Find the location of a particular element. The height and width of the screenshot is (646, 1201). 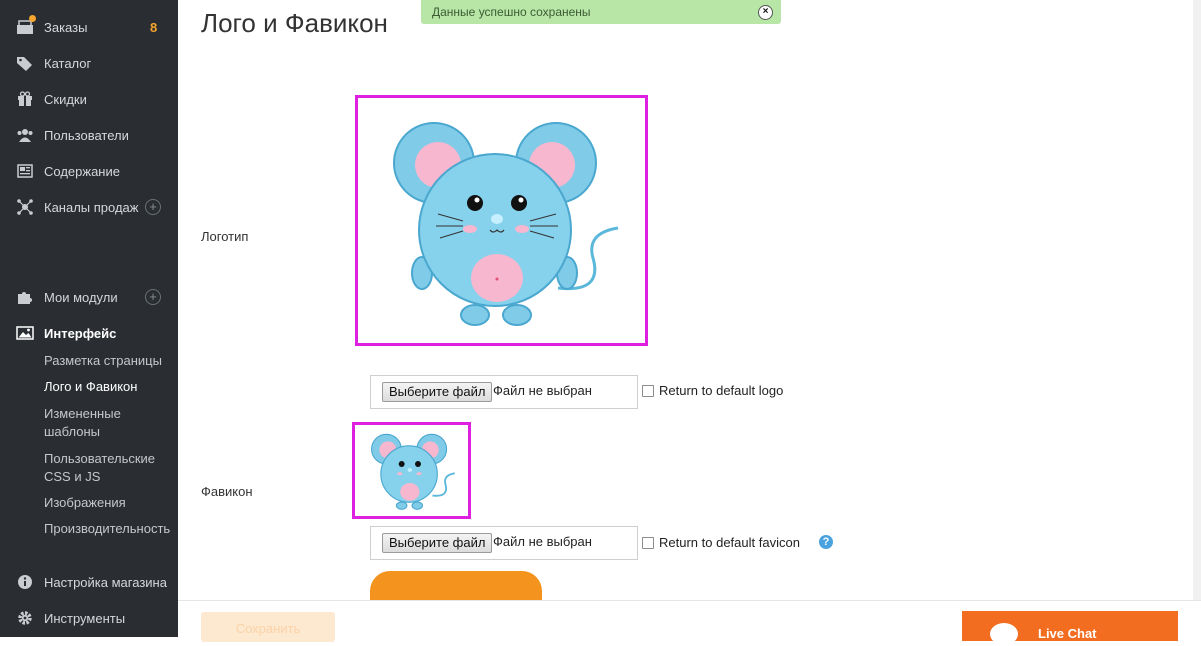

reset-logo-option: Return to default logo is located at coordinates (712, 390).